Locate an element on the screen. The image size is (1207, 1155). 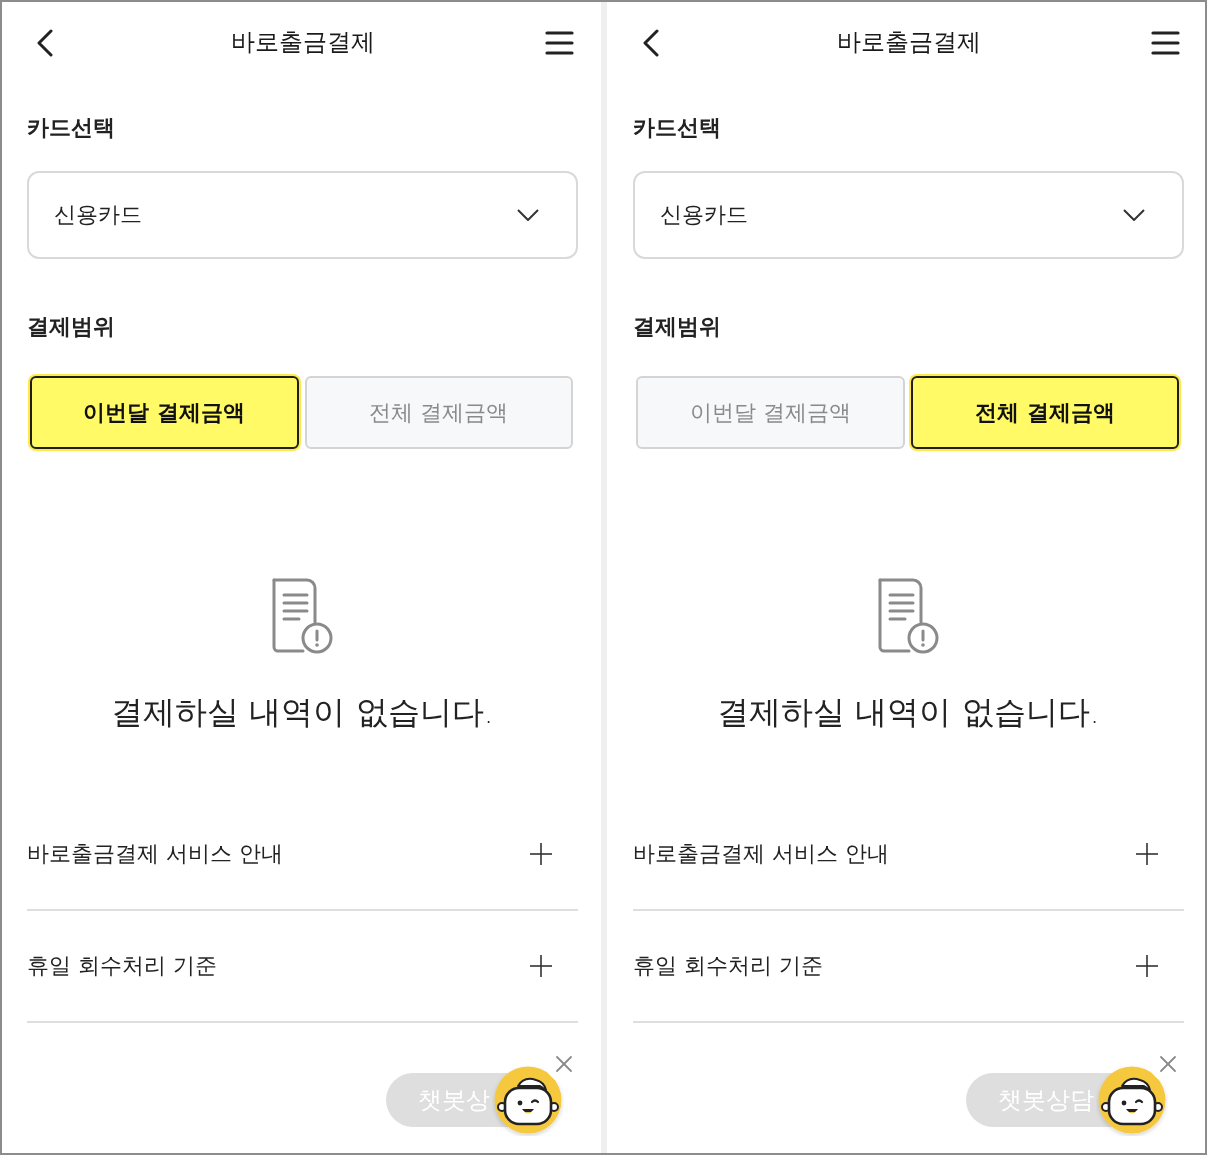
range-option-button: 전체 결제금액 is located at coordinates (1044, 412).